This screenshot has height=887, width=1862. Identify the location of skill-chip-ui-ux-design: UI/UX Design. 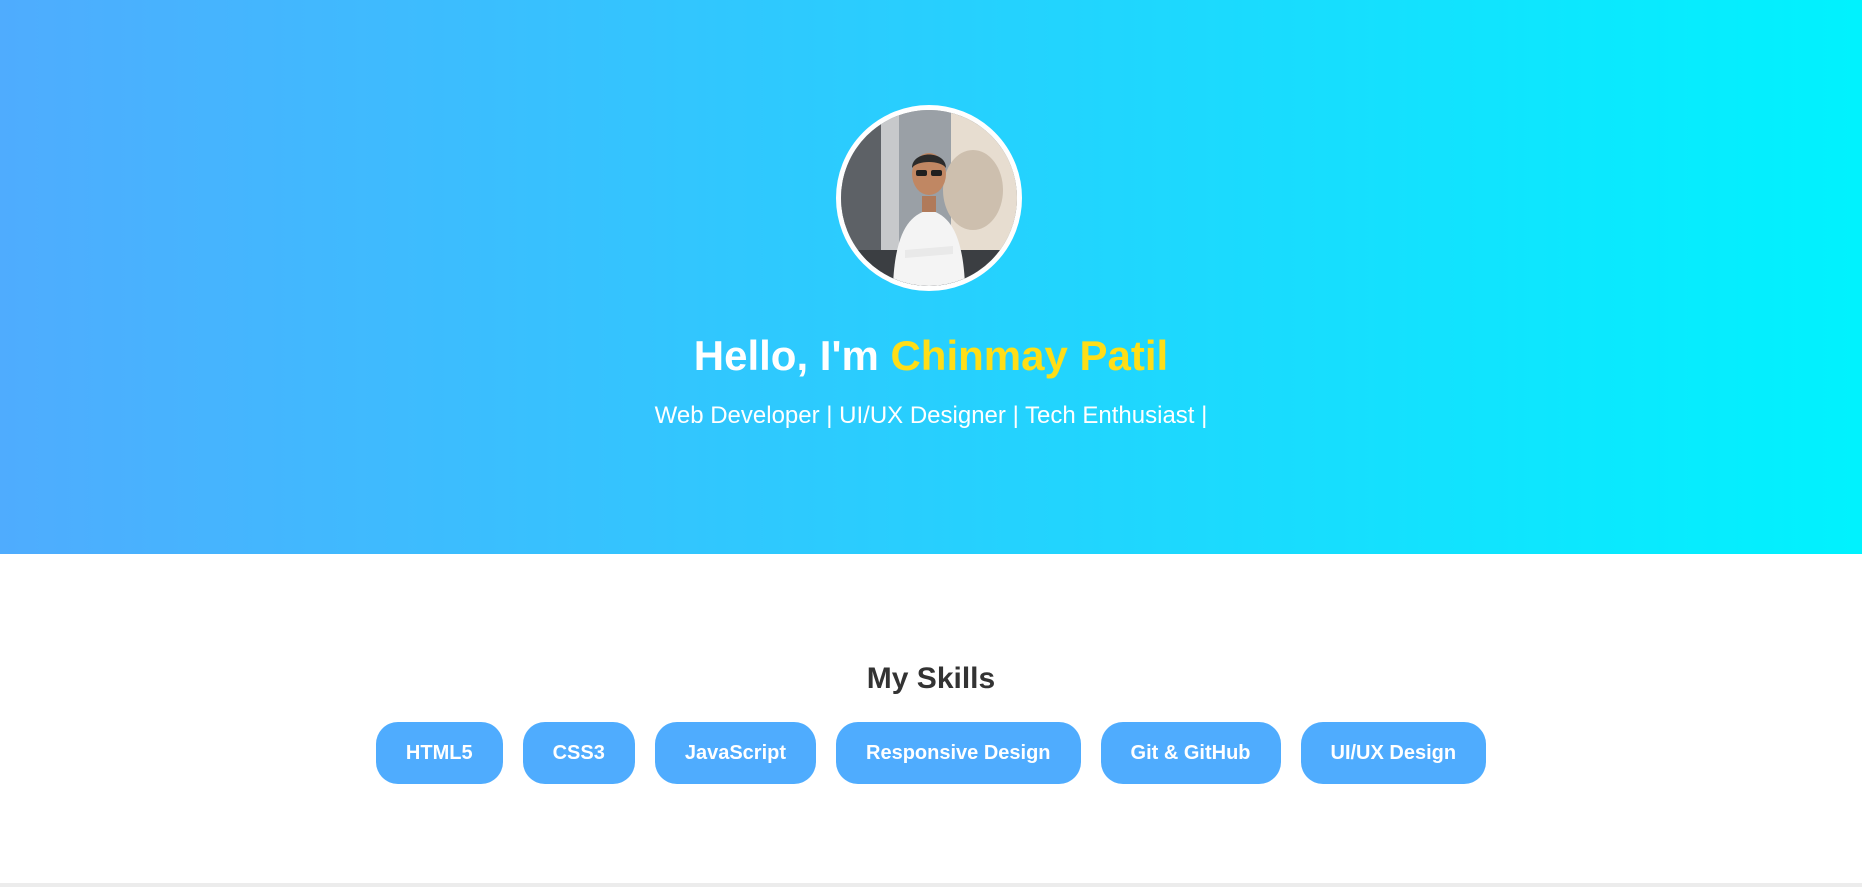
(1393, 753).